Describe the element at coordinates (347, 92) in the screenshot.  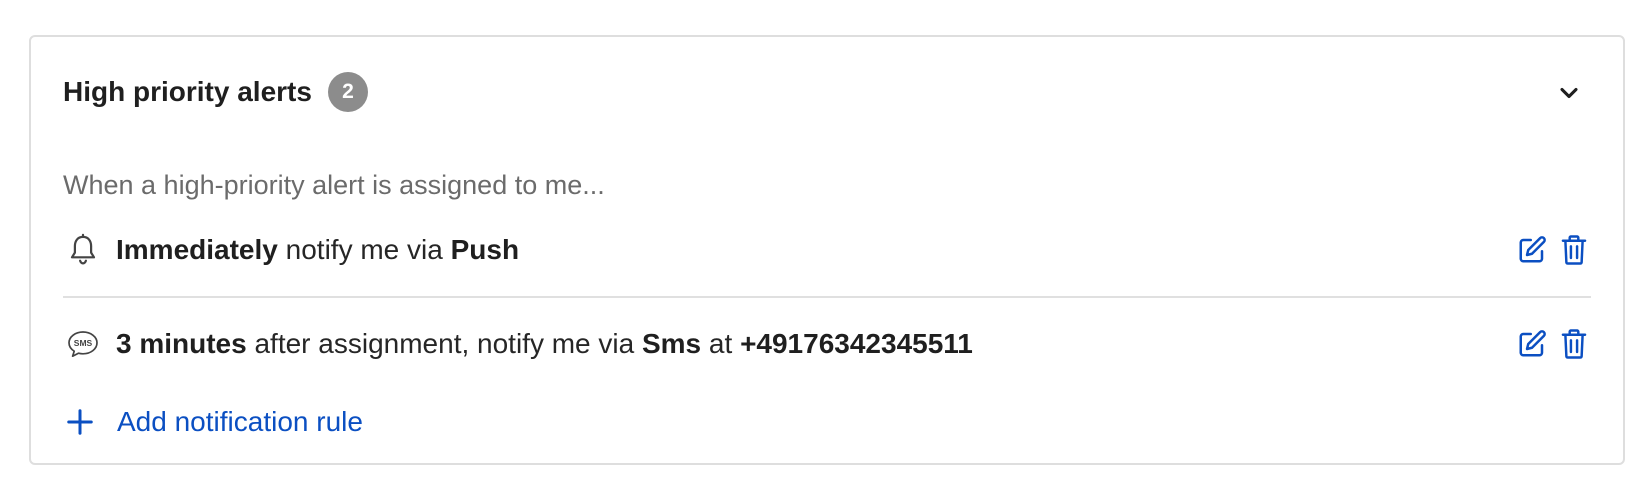
I see `count-badge: 2` at that location.